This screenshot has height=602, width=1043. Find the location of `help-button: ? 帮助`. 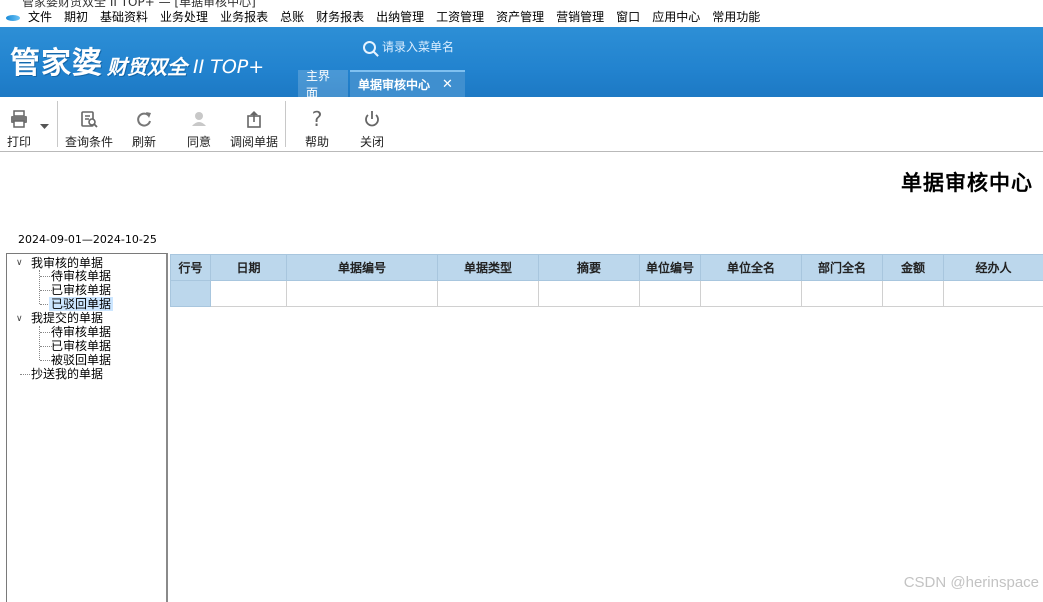

help-button: ? 帮助 is located at coordinates (317, 124).